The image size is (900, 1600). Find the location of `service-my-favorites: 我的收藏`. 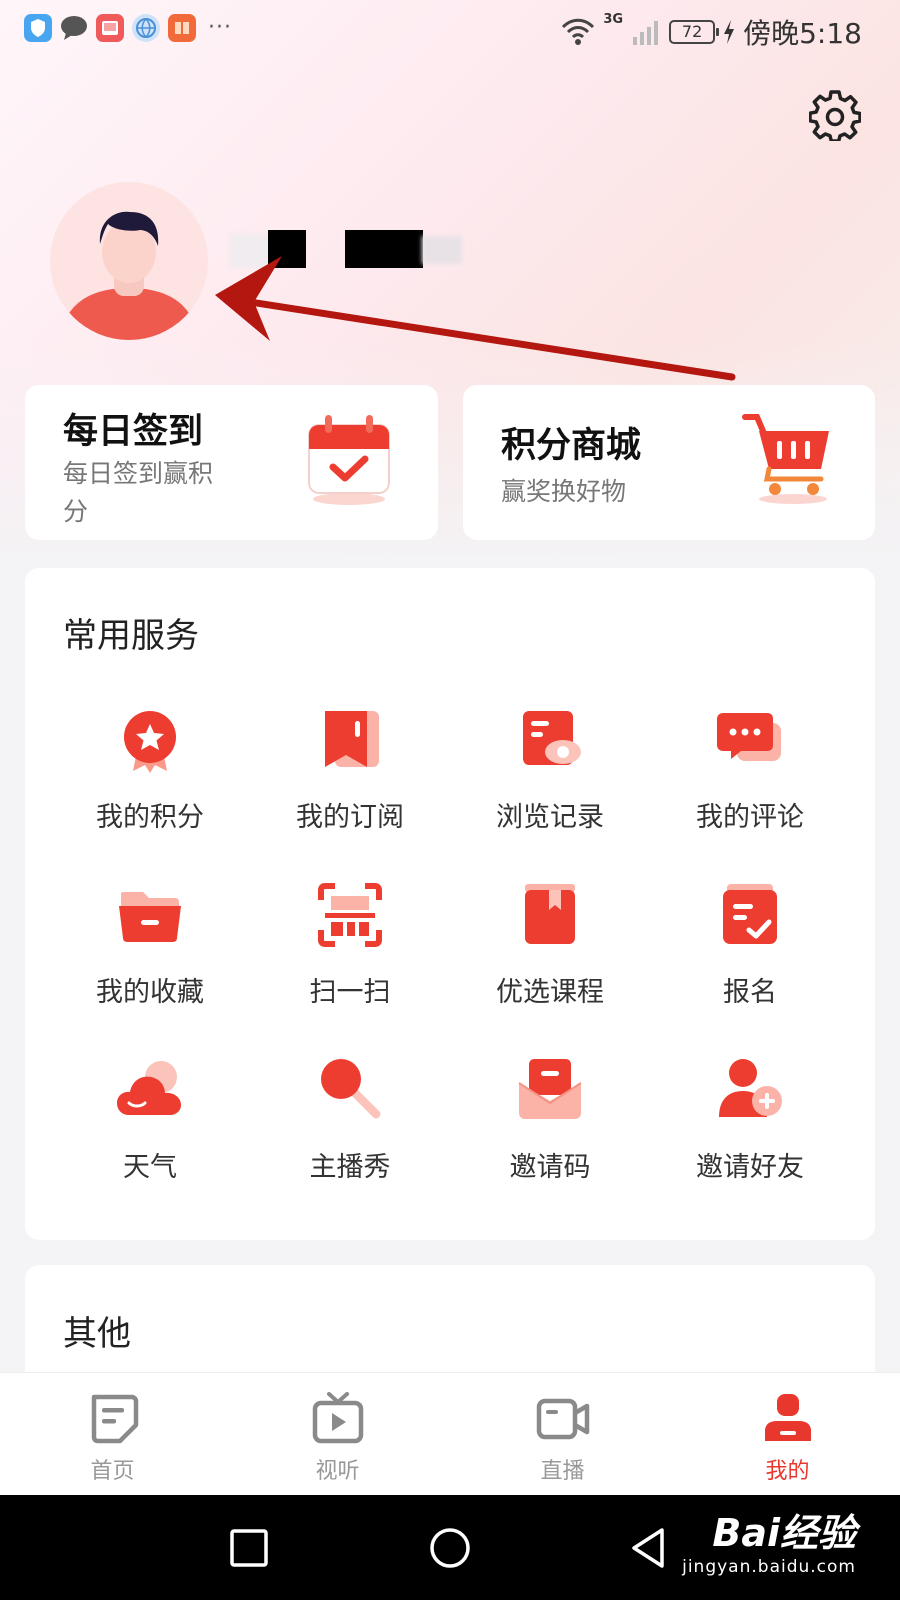

service-my-favorites: 我的收藏 is located at coordinates (150, 944).